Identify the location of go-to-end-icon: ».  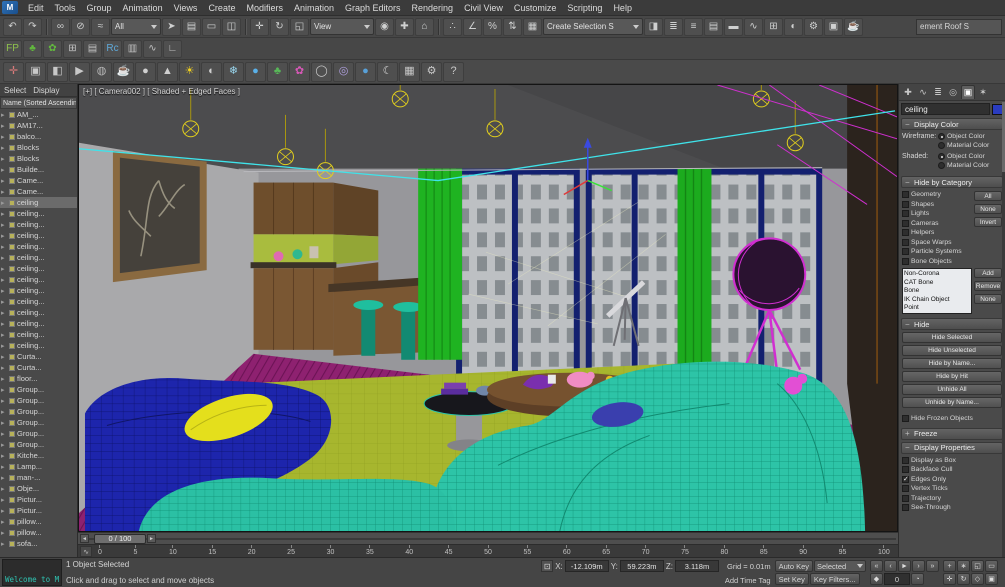
(932, 566).